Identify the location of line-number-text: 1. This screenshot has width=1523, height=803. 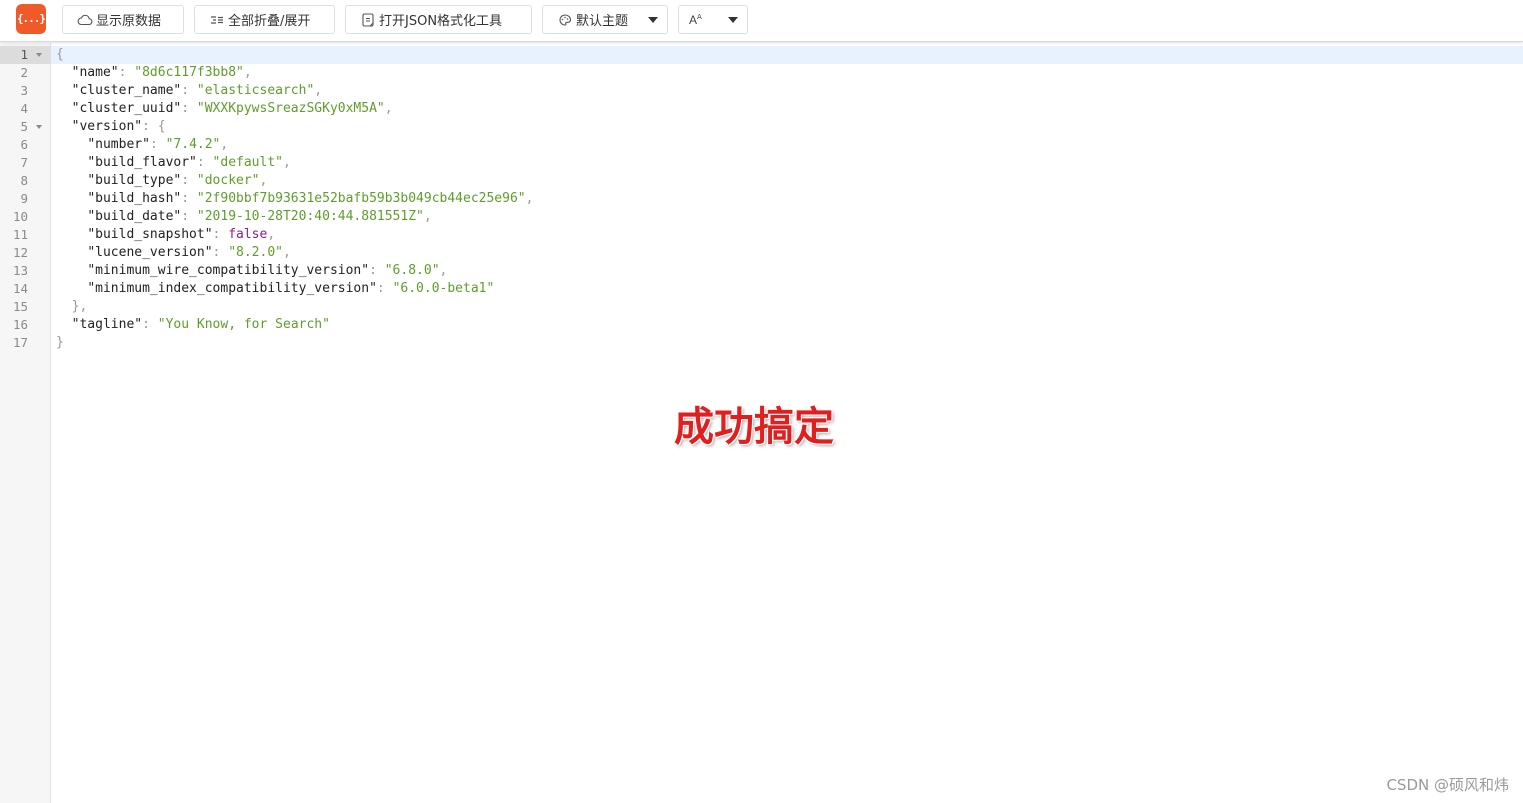
(24, 54).